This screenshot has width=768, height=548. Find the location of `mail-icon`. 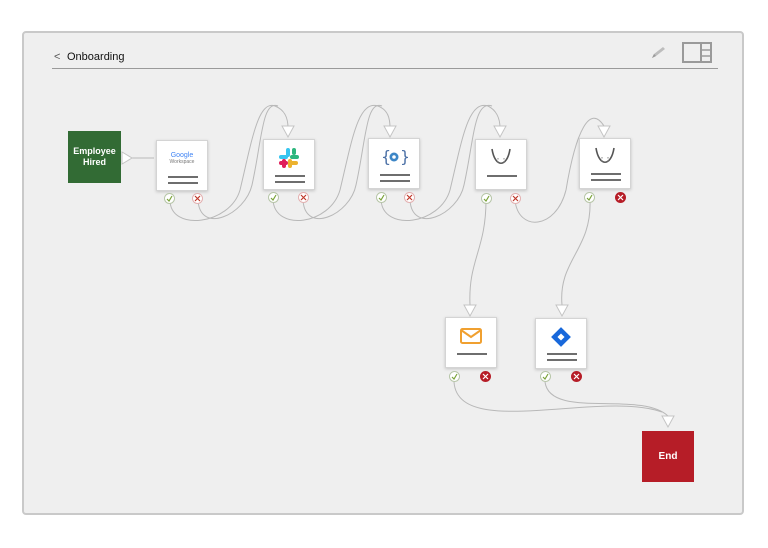

mail-icon is located at coordinates (471, 336).